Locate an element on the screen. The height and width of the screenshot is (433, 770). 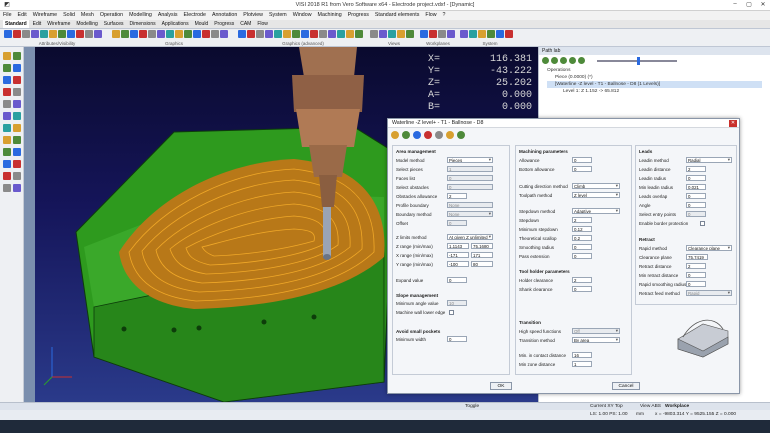
strategy-icon is located at coordinates (395, 135).